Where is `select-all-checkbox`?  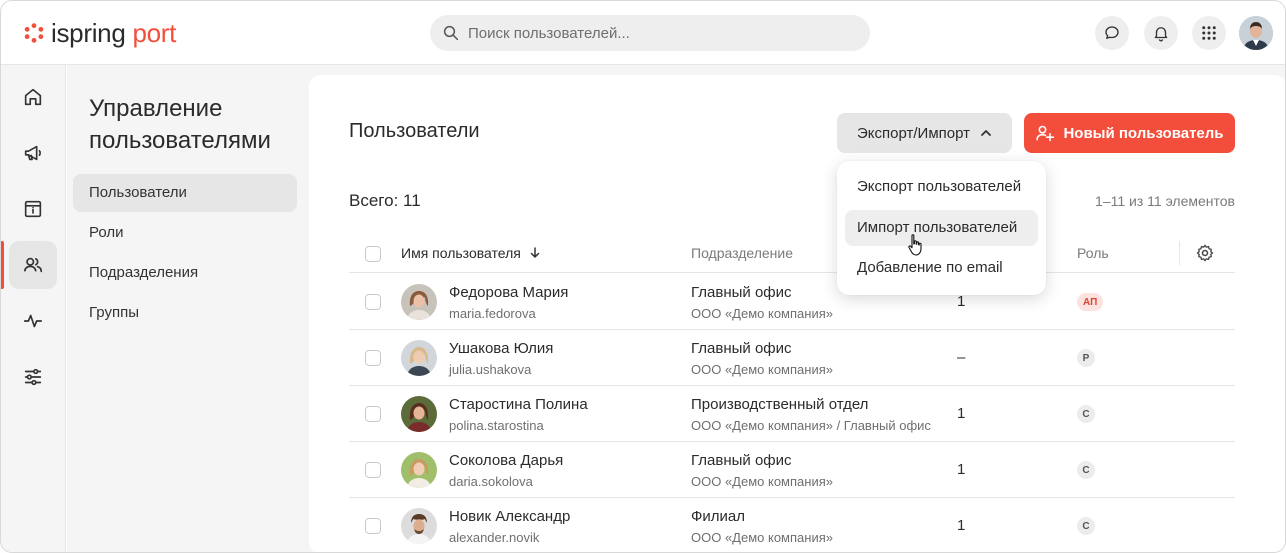
select-all-checkbox is located at coordinates (373, 254).